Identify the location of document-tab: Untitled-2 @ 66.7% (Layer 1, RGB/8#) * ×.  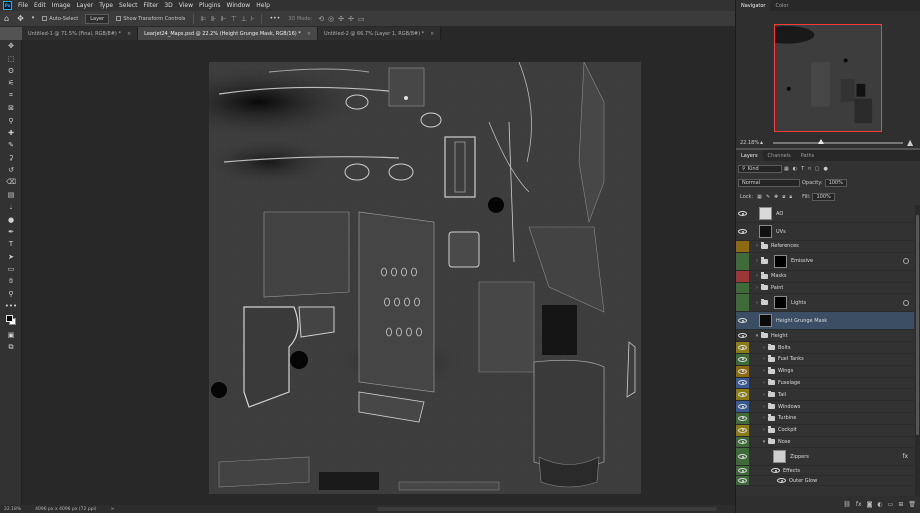
(380, 33).